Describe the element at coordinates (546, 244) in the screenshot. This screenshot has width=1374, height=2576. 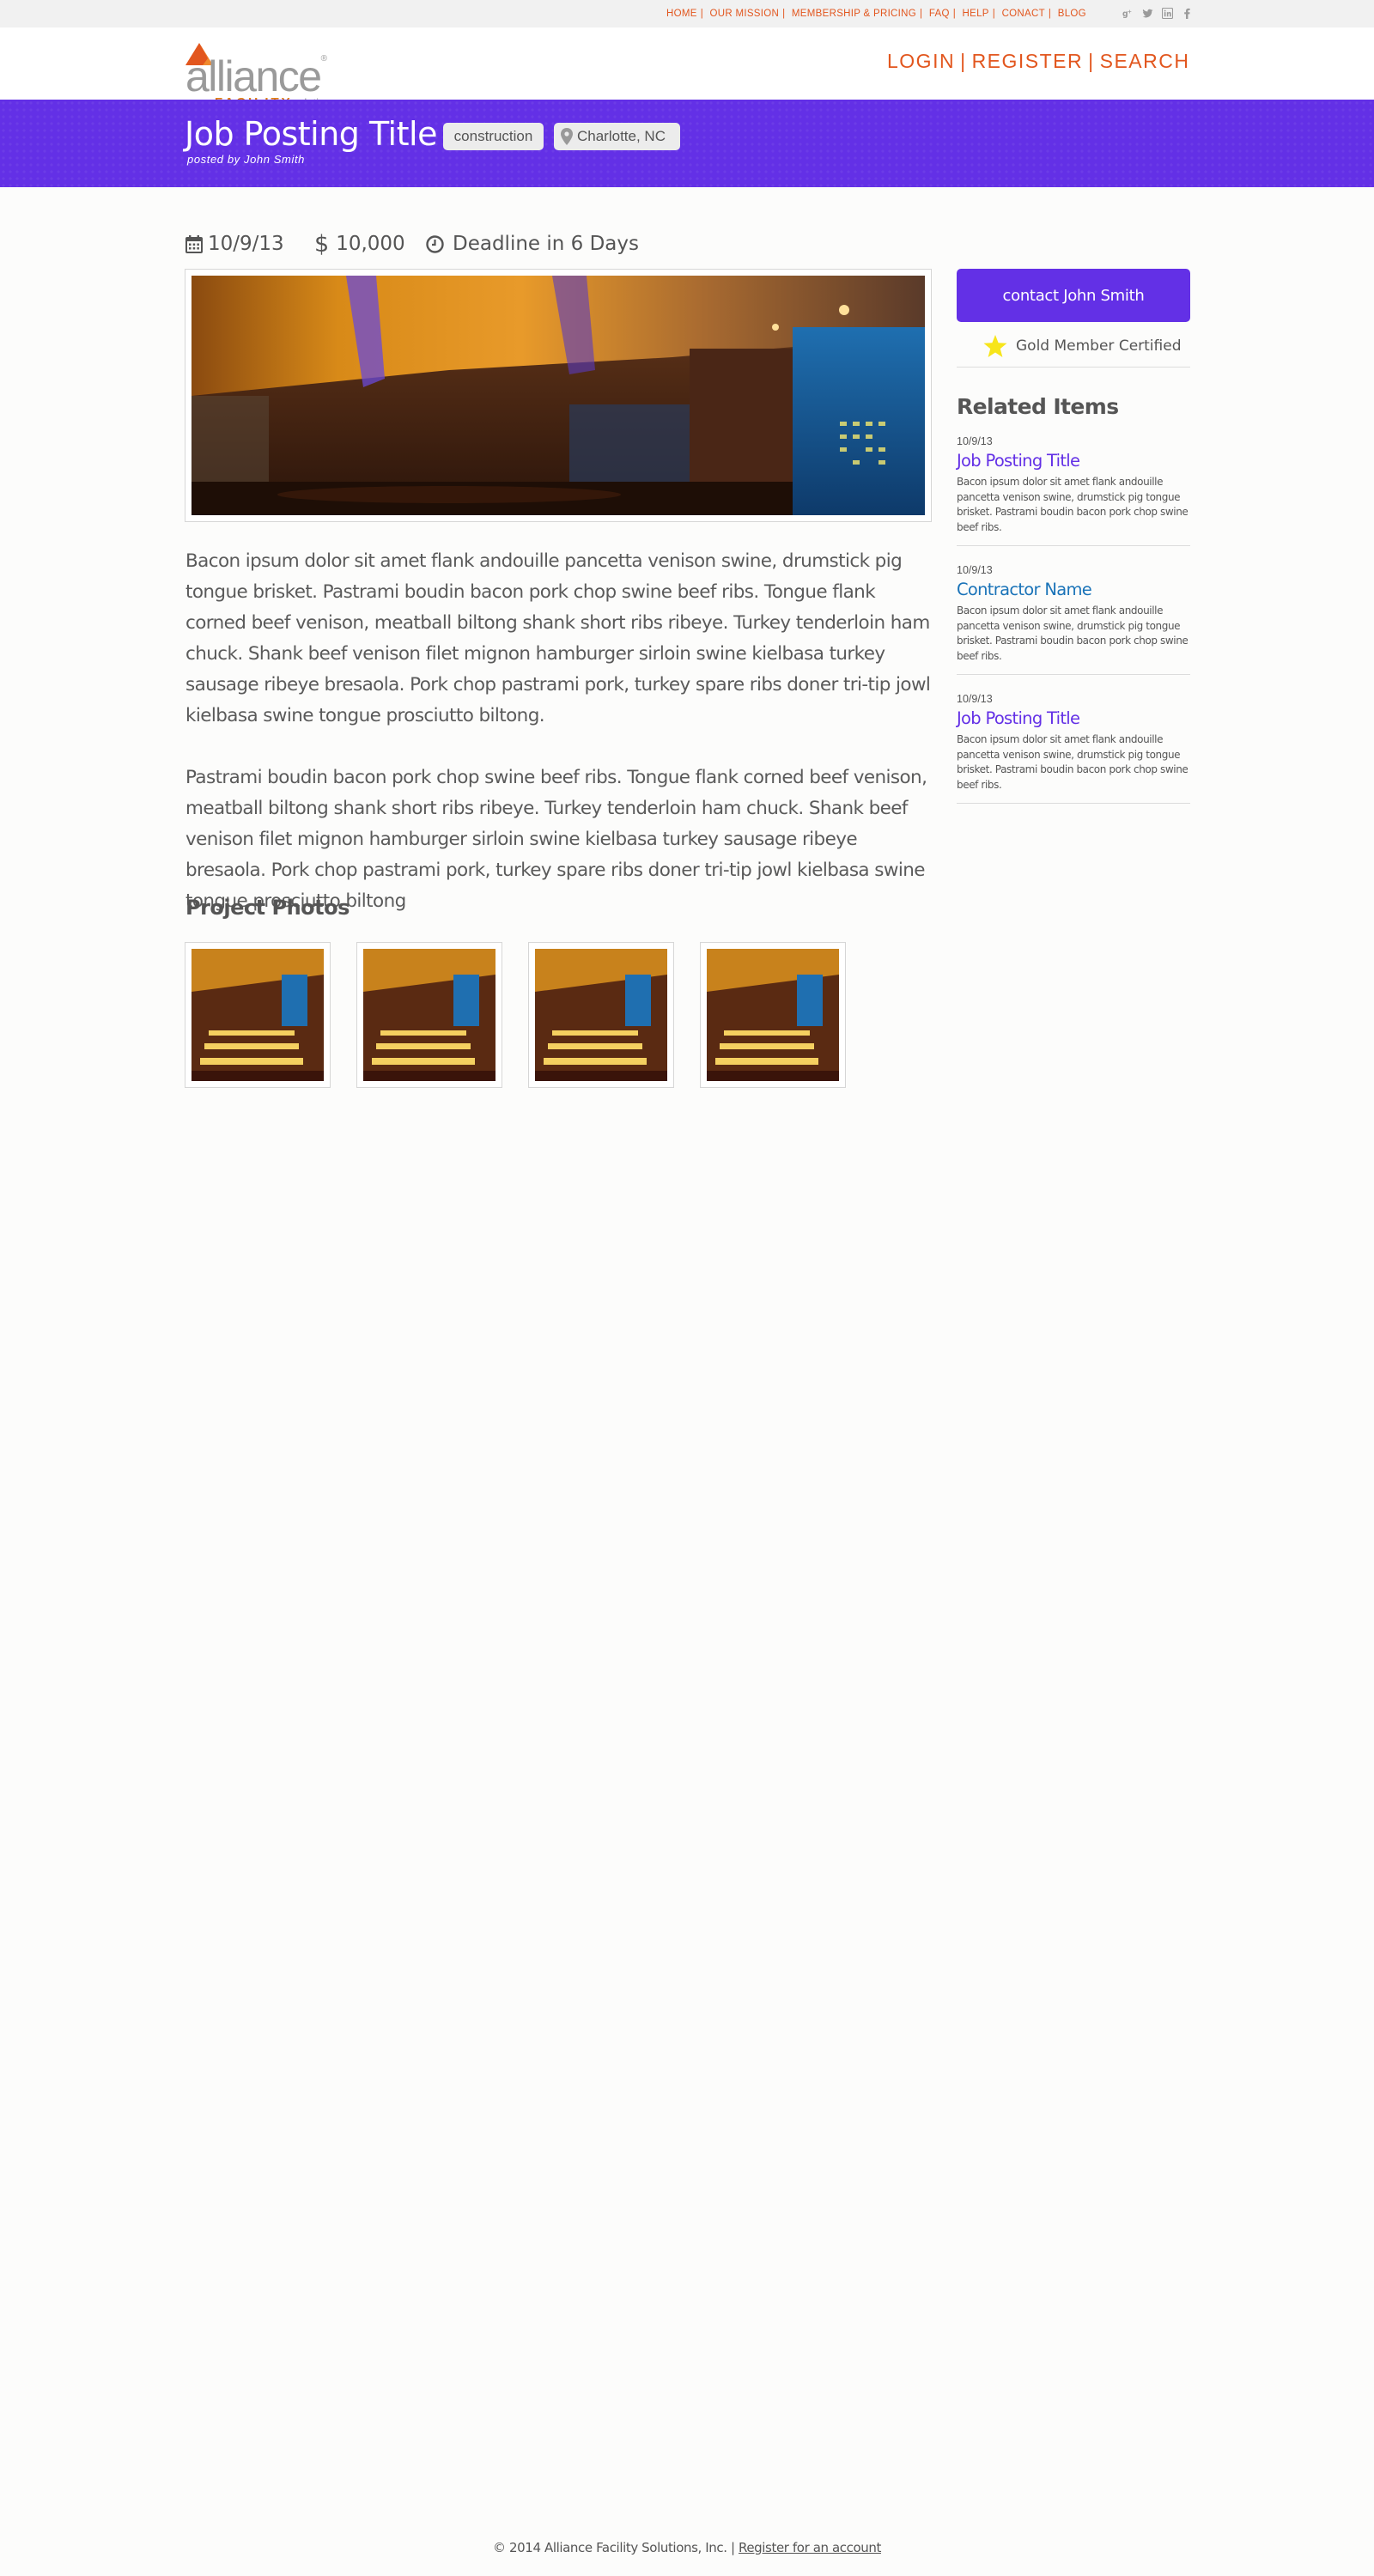
I see `meta-deadline-value: Deadline in 6 Days` at that location.